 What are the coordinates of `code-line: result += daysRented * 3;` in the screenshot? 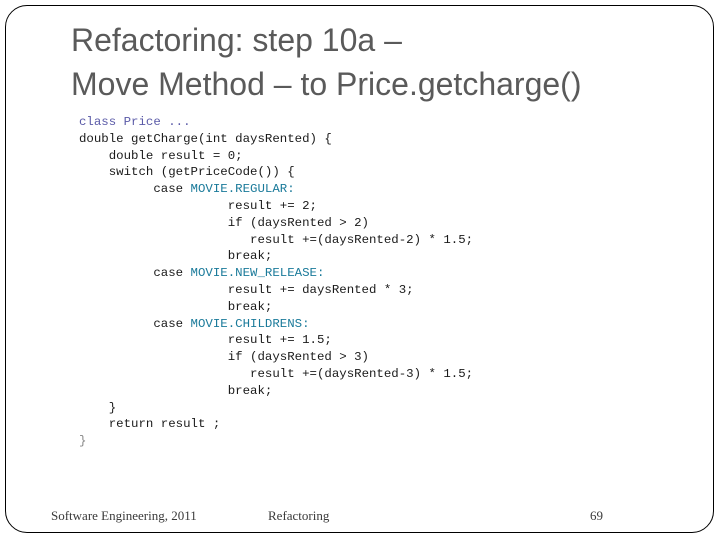 It's located at (276, 290).